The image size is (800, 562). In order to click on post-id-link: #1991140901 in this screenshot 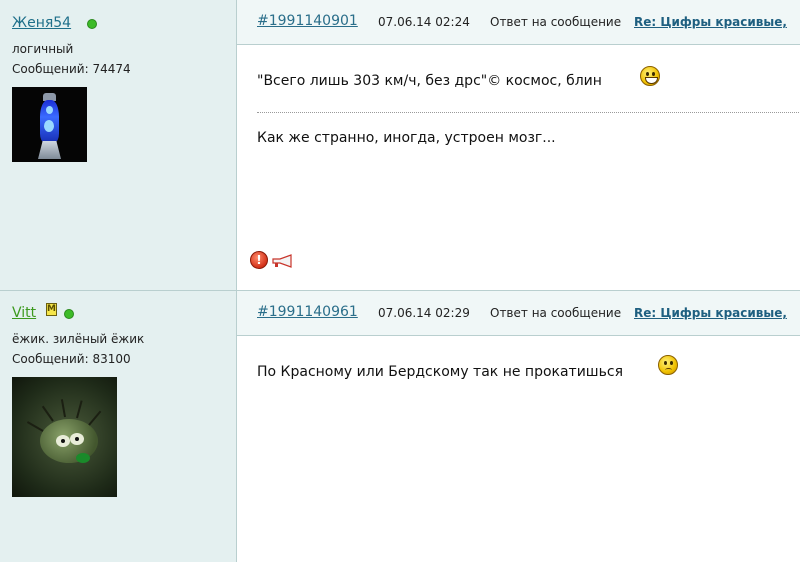, I will do `click(307, 21)`.